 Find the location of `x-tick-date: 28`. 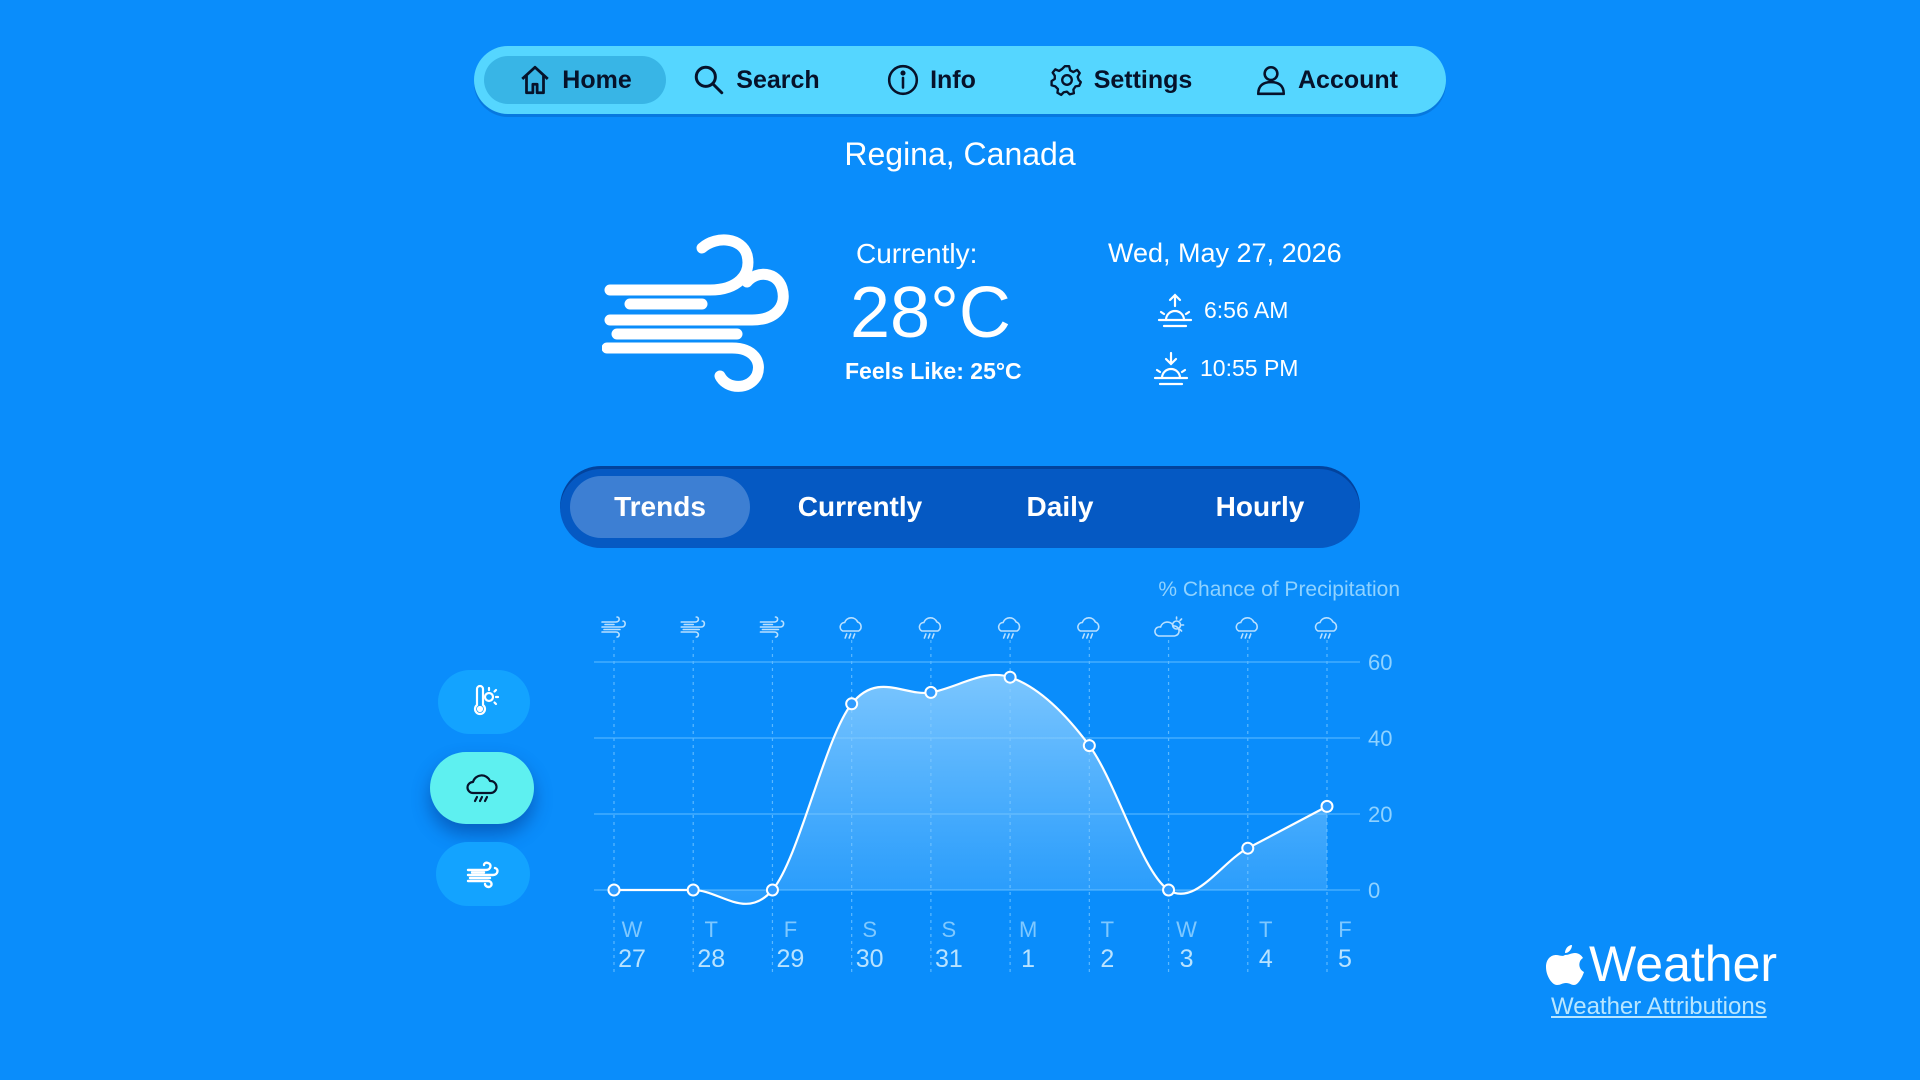

x-tick-date: 28 is located at coordinates (711, 959).